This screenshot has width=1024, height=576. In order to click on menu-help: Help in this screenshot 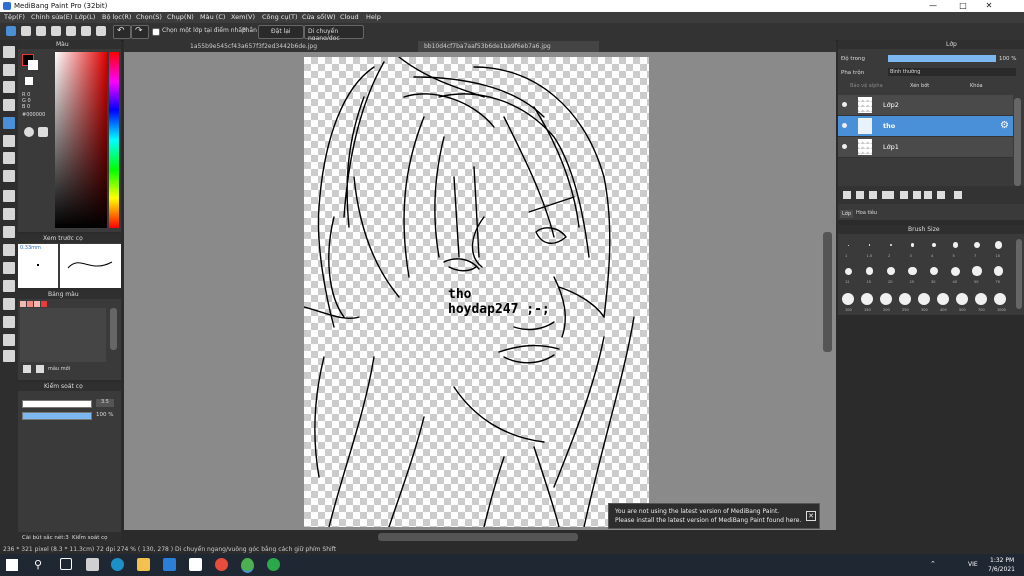, I will do `click(373, 17)`.